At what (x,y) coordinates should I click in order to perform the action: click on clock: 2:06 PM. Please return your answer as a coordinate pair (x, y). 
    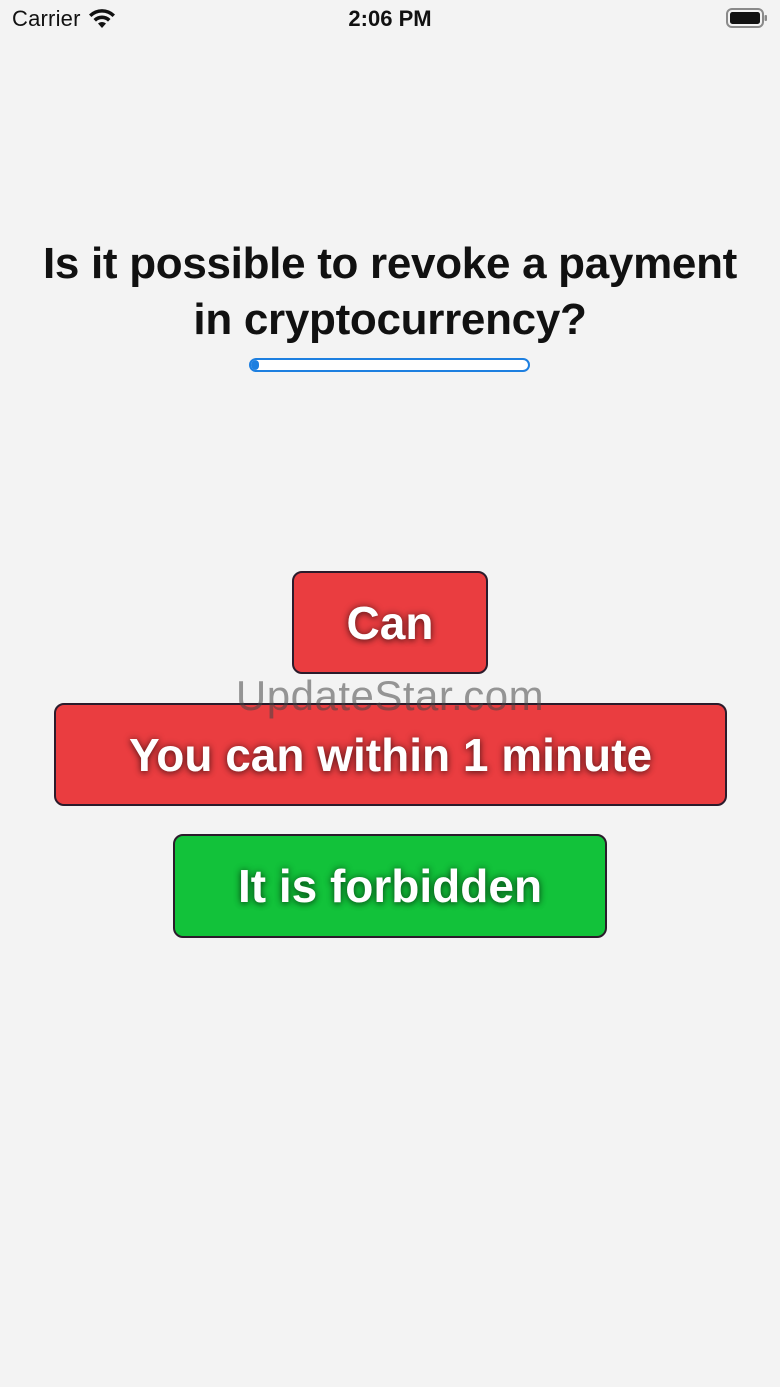
    Looking at the image, I should click on (390, 18).